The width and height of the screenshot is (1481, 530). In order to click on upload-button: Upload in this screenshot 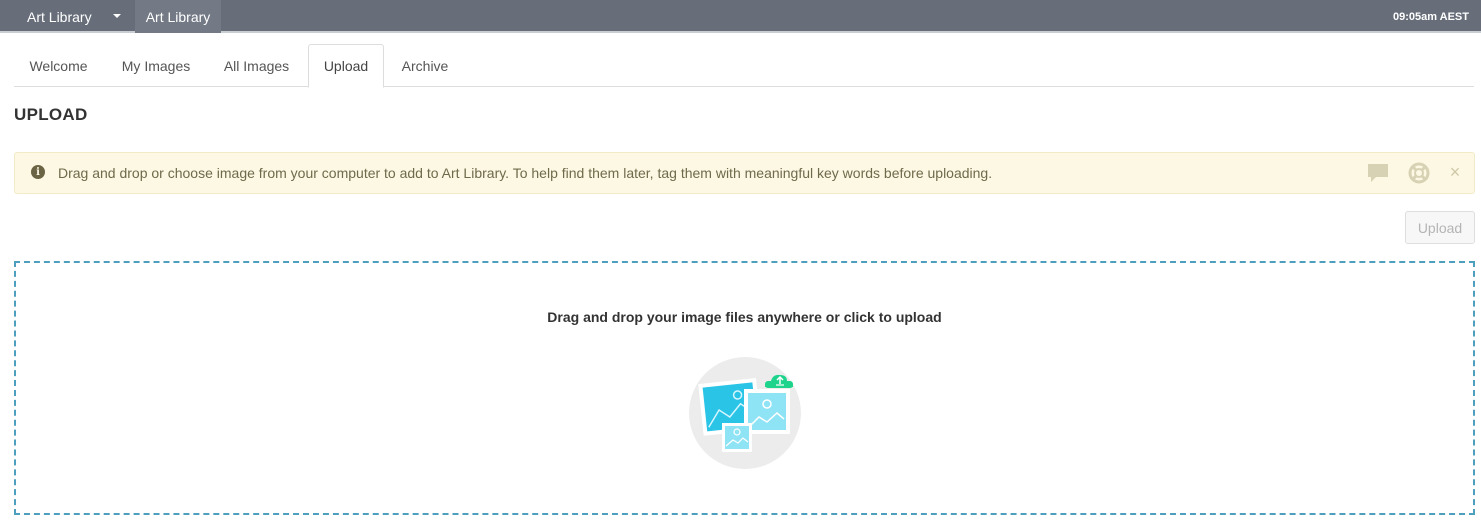, I will do `click(1440, 227)`.